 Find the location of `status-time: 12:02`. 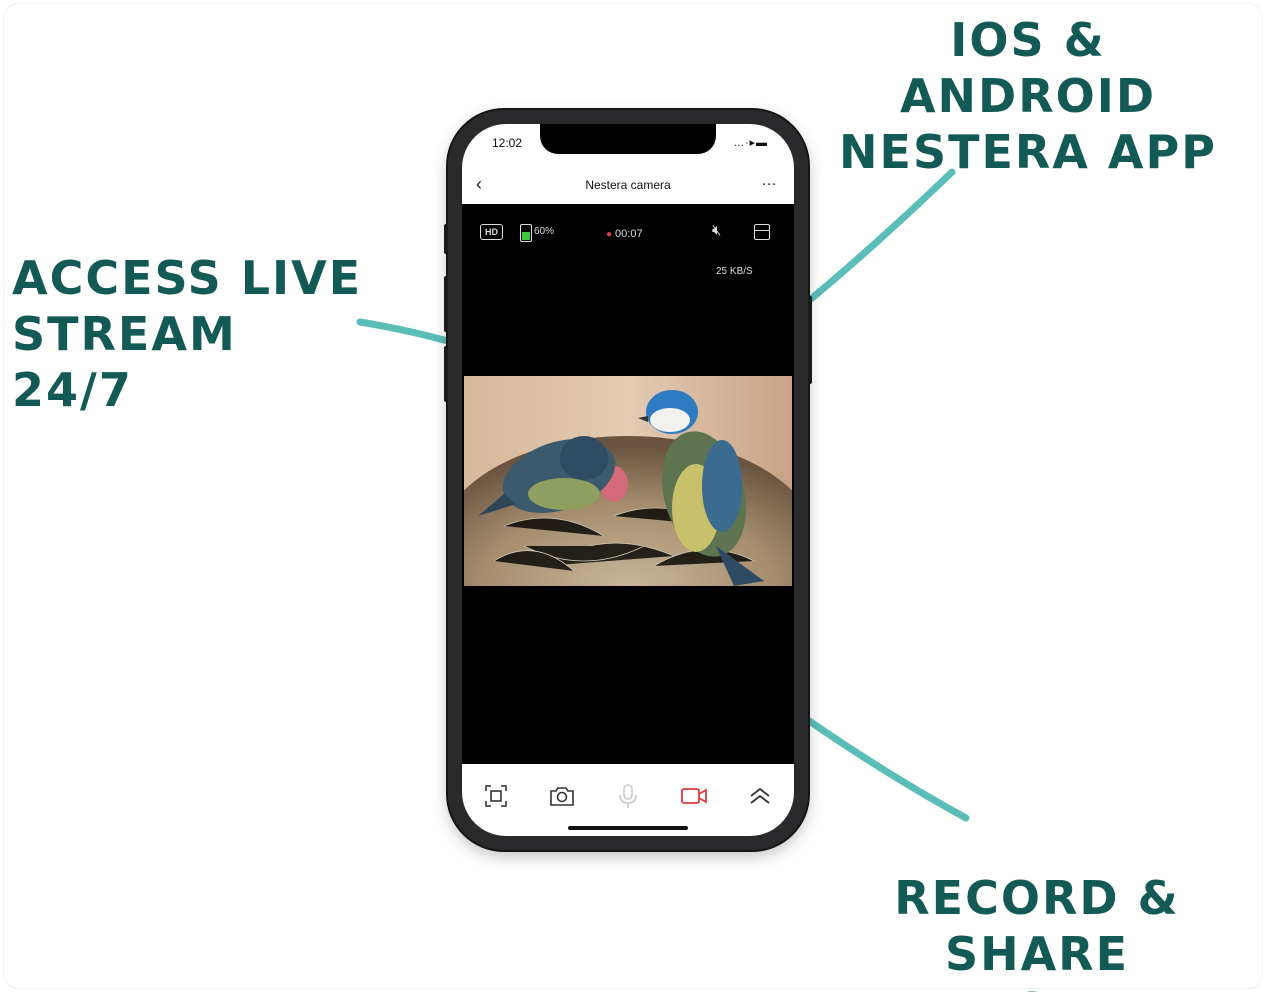

status-time: 12:02 is located at coordinates (507, 143).